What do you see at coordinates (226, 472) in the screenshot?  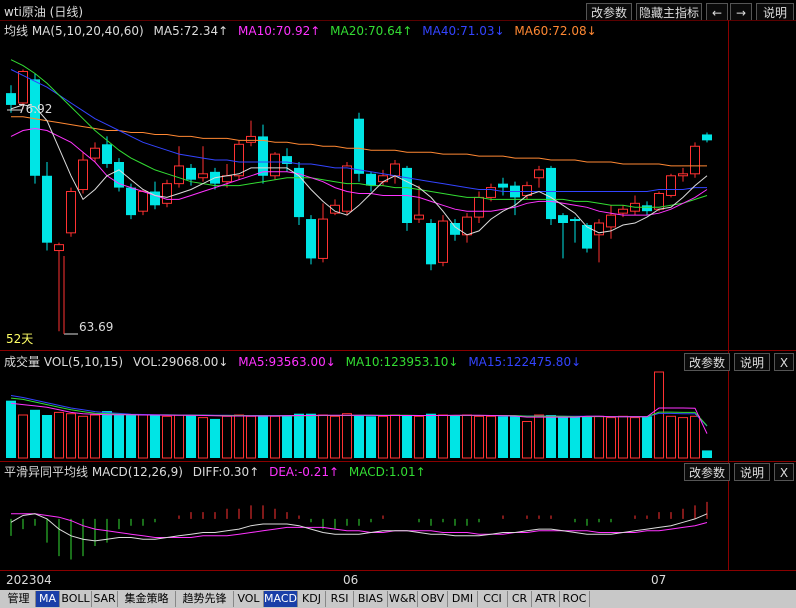 I see `diff-value: DIFF:0.30↑` at bounding box center [226, 472].